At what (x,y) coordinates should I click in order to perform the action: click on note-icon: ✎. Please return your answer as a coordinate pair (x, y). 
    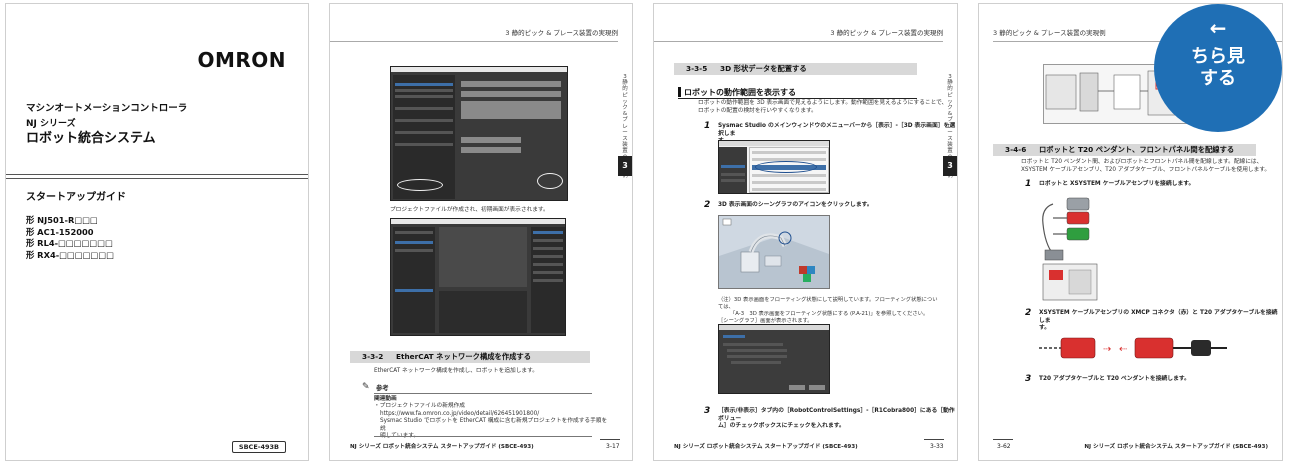
    Looking at the image, I should click on (366, 387).